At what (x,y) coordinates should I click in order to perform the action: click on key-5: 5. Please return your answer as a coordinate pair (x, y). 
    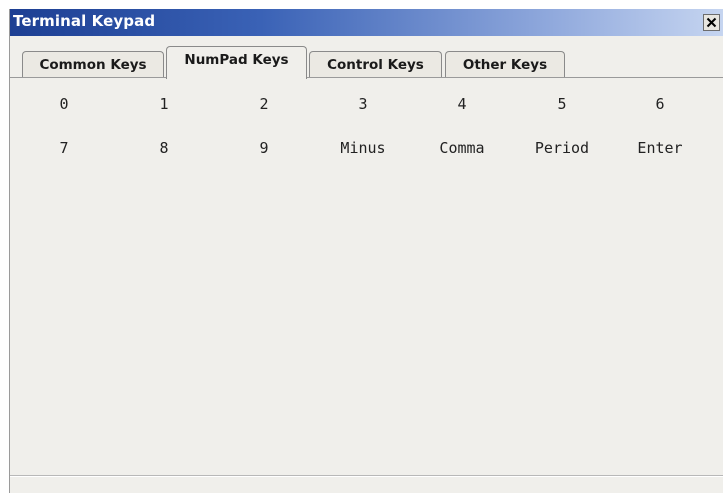
    Looking at the image, I should click on (562, 104).